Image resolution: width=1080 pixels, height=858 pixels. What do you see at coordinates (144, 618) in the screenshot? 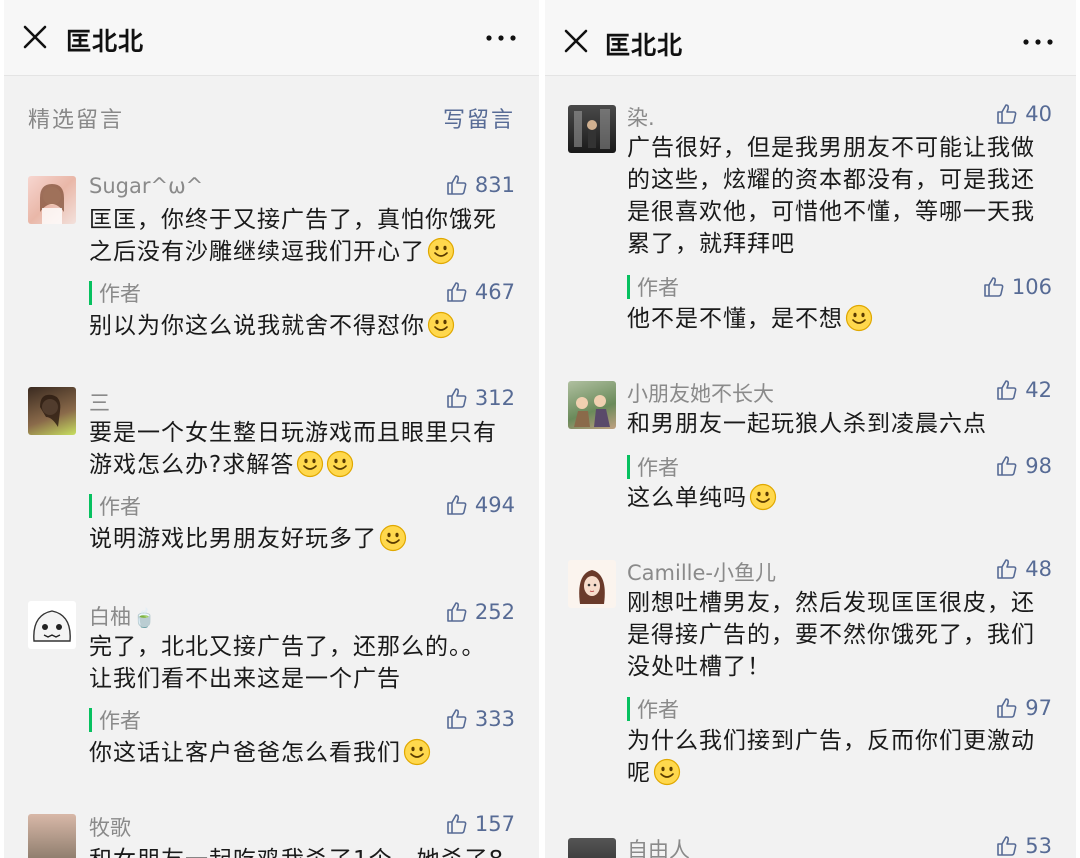
I see `tea-cup-icon: 🍵` at bounding box center [144, 618].